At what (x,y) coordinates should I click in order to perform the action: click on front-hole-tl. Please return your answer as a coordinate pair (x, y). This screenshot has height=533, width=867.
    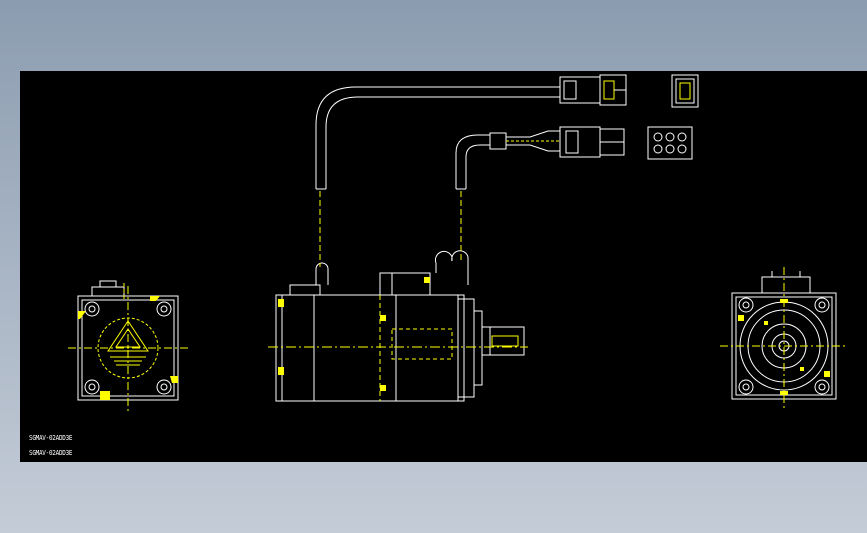
    Looking at the image, I should click on (746, 305).